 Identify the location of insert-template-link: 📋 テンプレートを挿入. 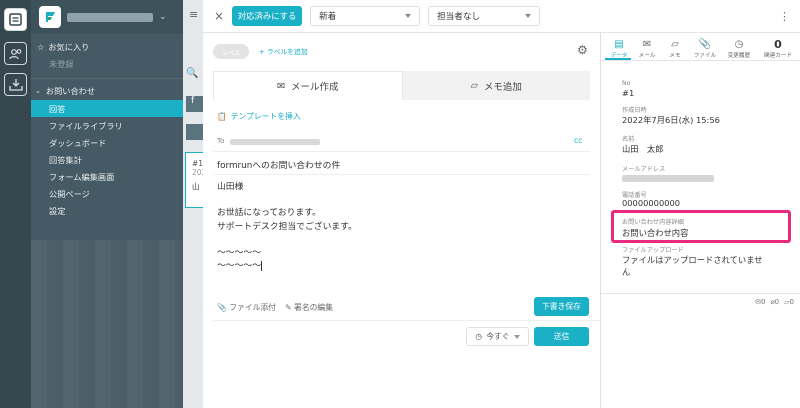
(259, 116).